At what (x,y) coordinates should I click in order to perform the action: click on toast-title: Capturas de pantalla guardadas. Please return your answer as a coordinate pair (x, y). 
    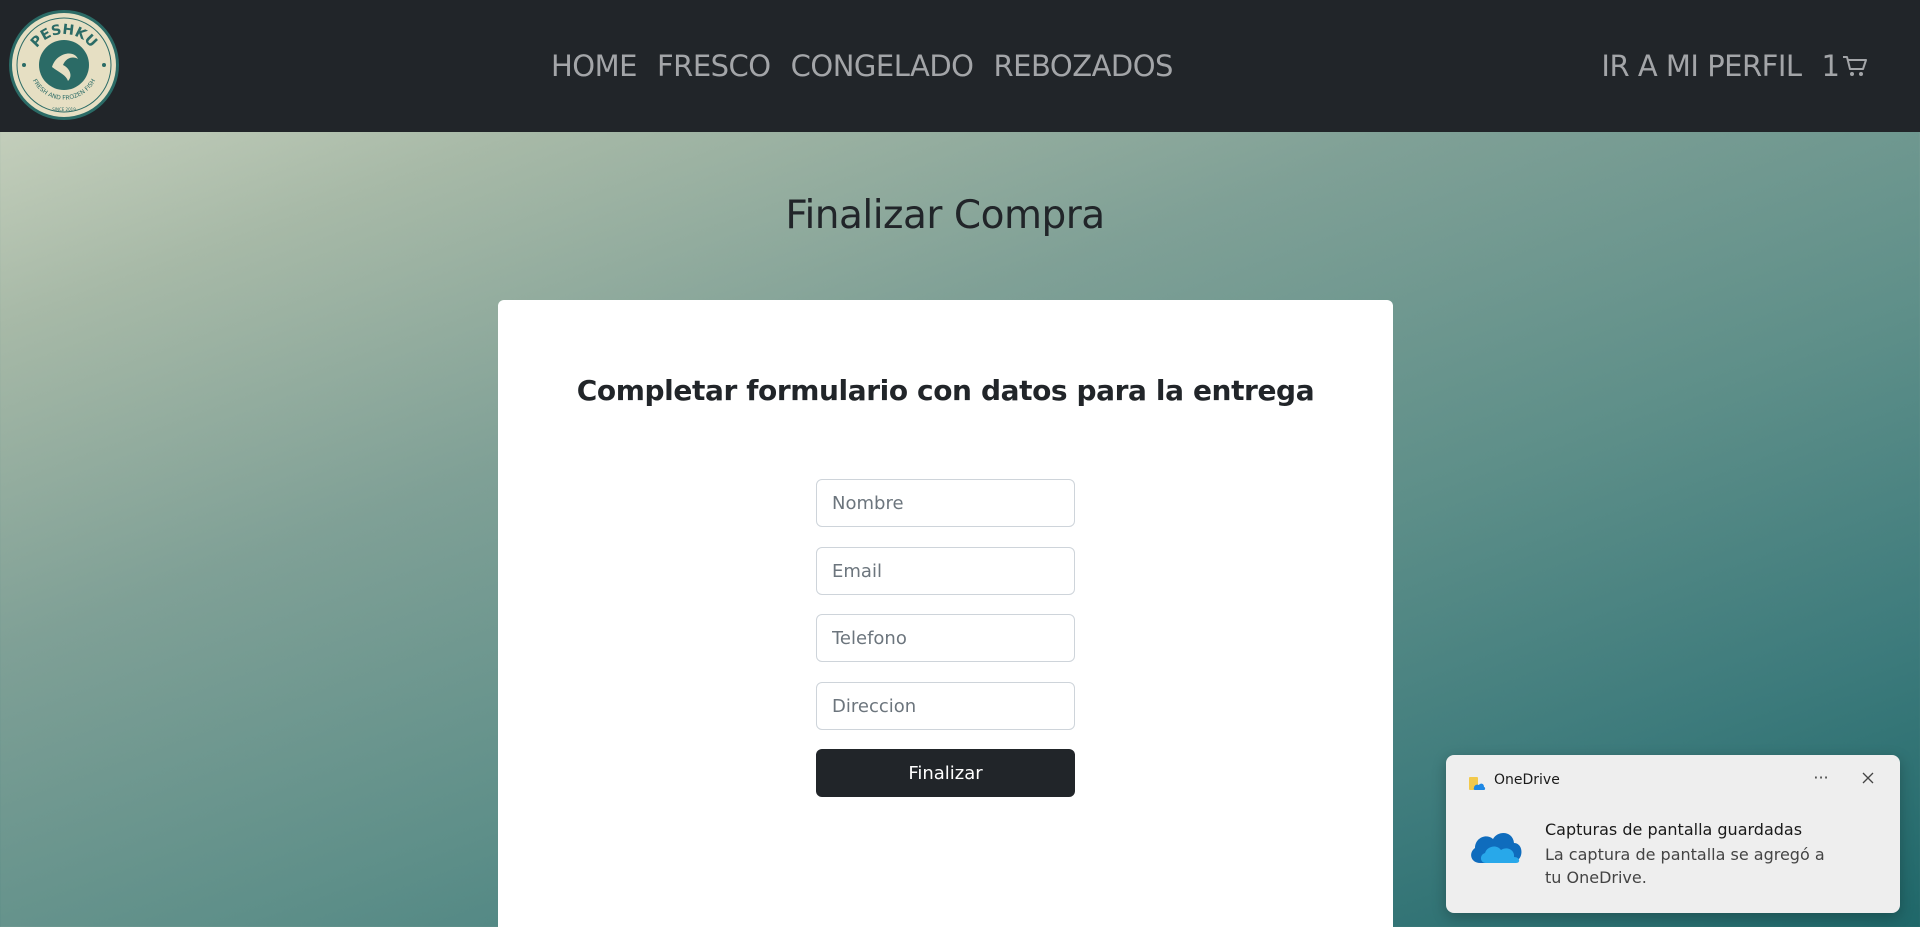
    Looking at the image, I should click on (1674, 829).